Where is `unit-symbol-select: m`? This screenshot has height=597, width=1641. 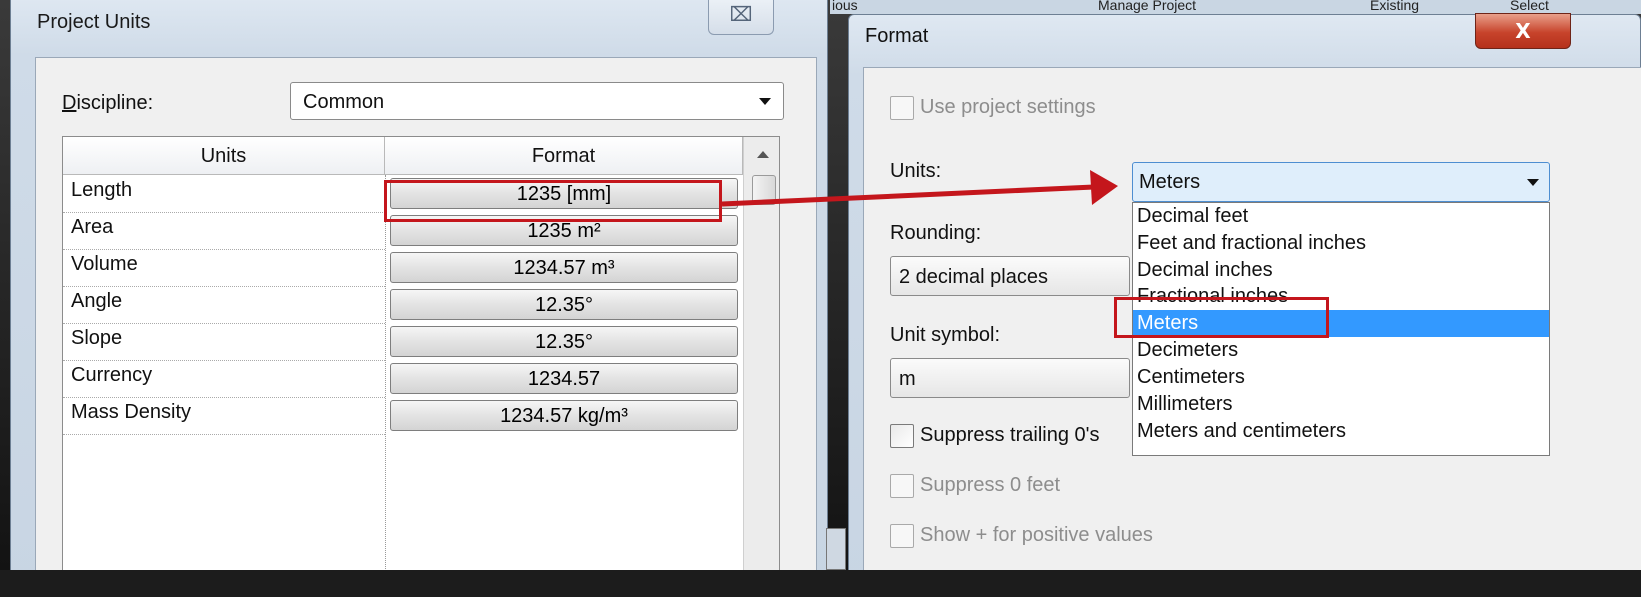 unit-symbol-select: m is located at coordinates (1010, 378).